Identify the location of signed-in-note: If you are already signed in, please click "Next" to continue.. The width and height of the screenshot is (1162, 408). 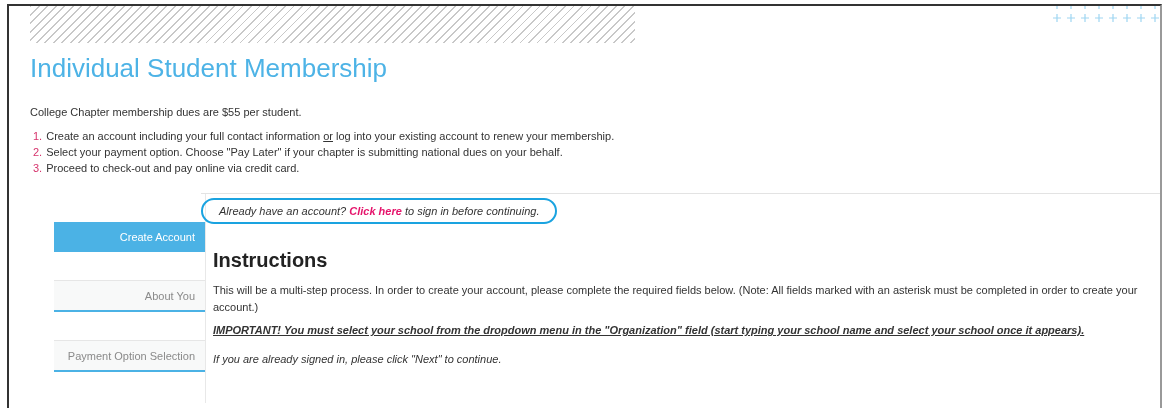
(358, 359).